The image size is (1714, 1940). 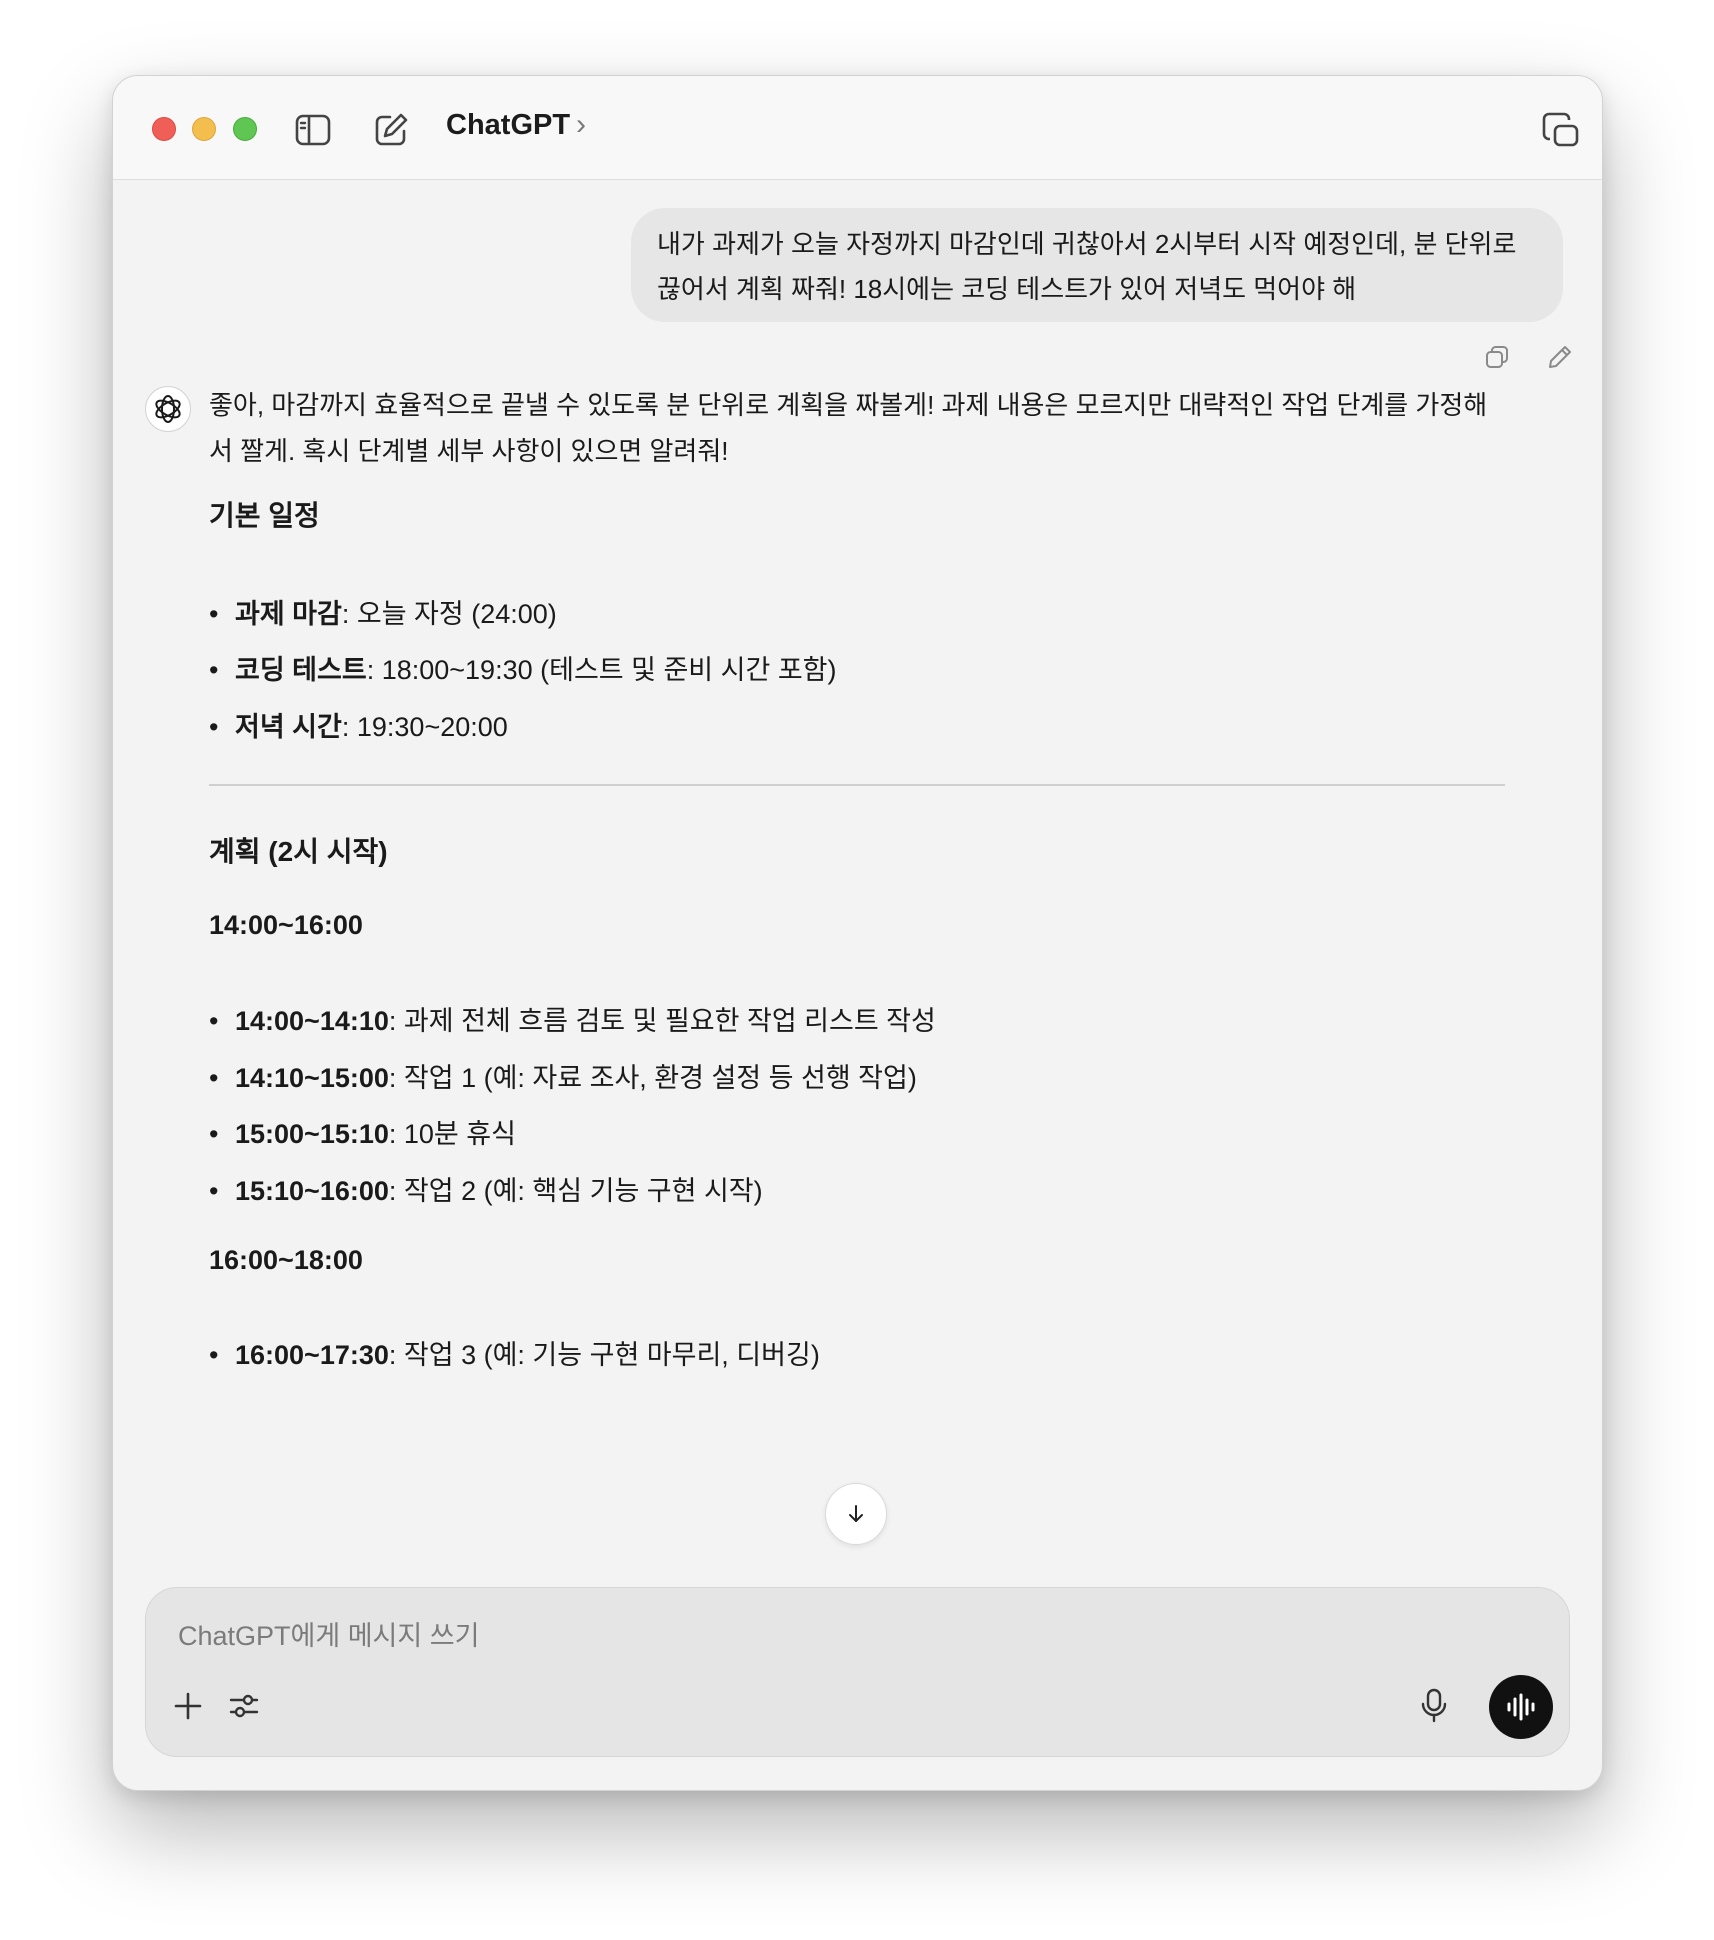 What do you see at coordinates (514, 1355) in the screenshot?
I see `list-item: • 16:00~17:30: 작업 3 (예: 기능 구현 마무리, 디버깅)` at bounding box center [514, 1355].